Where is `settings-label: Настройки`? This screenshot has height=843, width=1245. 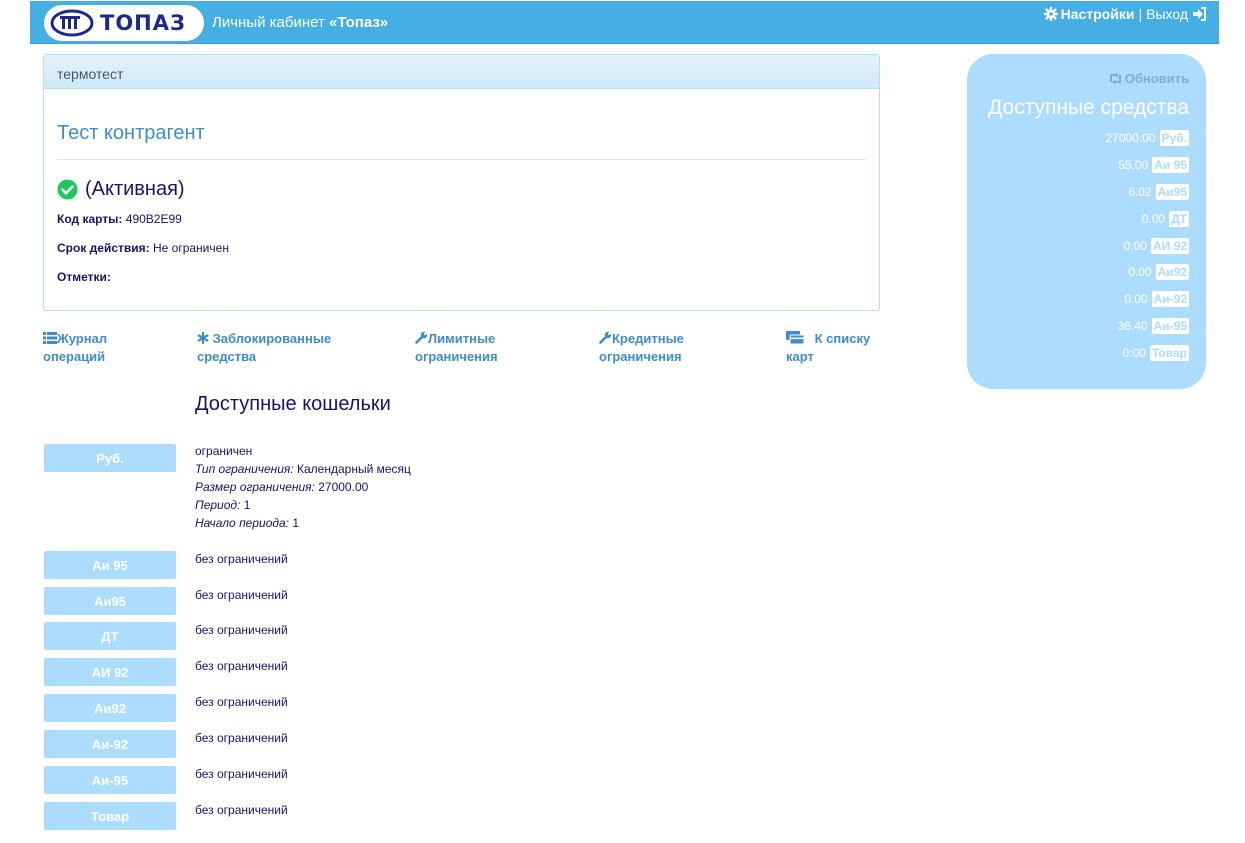
settings-label: Настройки is located at coordinates (1097, 14).